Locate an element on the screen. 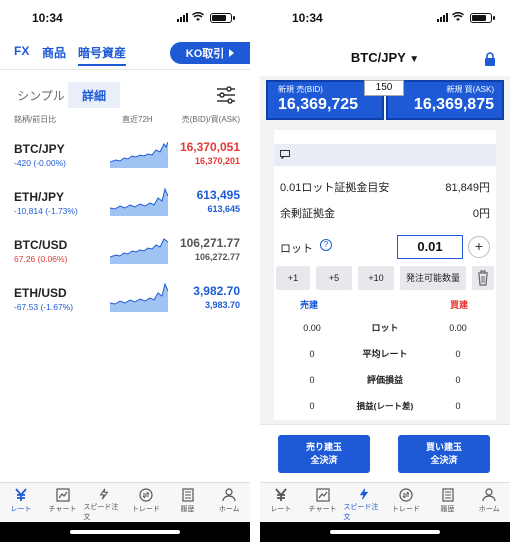 This screenshot has width=510, height=542. nav-commodity: 商品 is located at coordinates (54, 52).